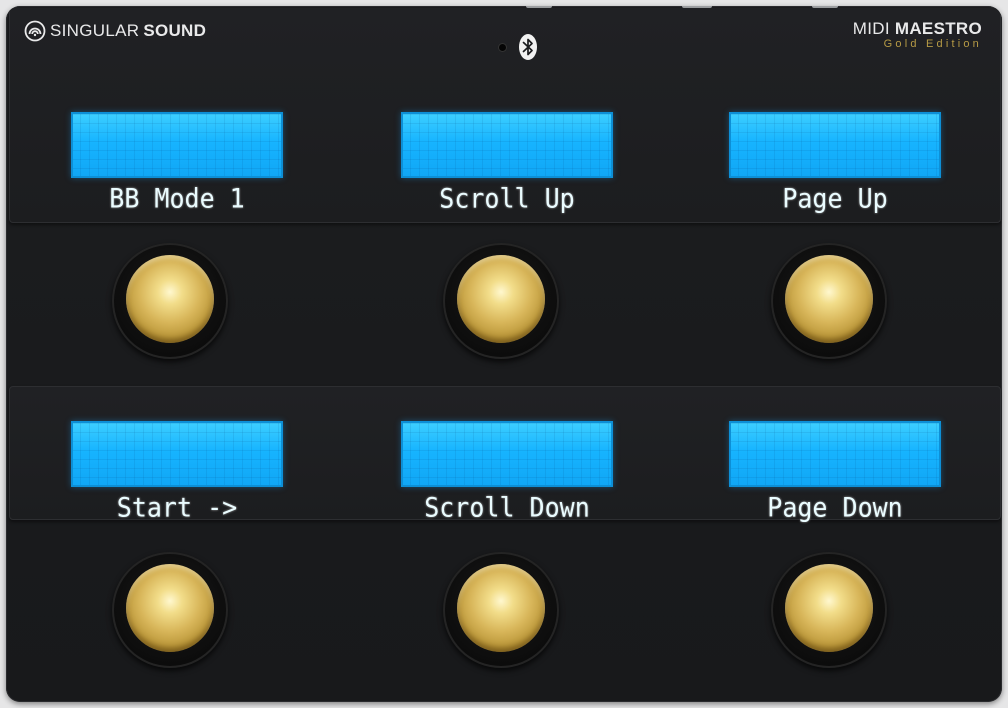  I want to click on display-label: Scroll Down, so click(507, 507).